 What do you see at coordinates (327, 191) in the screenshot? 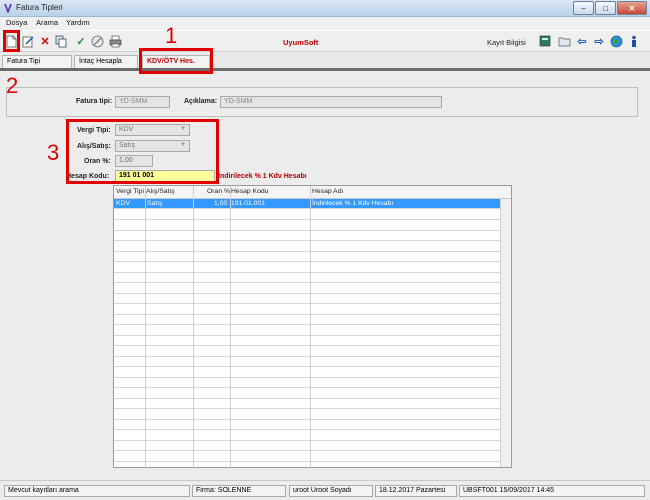
I see `col-hesap-adi: Hesap Adı` at bounding box center [327, 191].